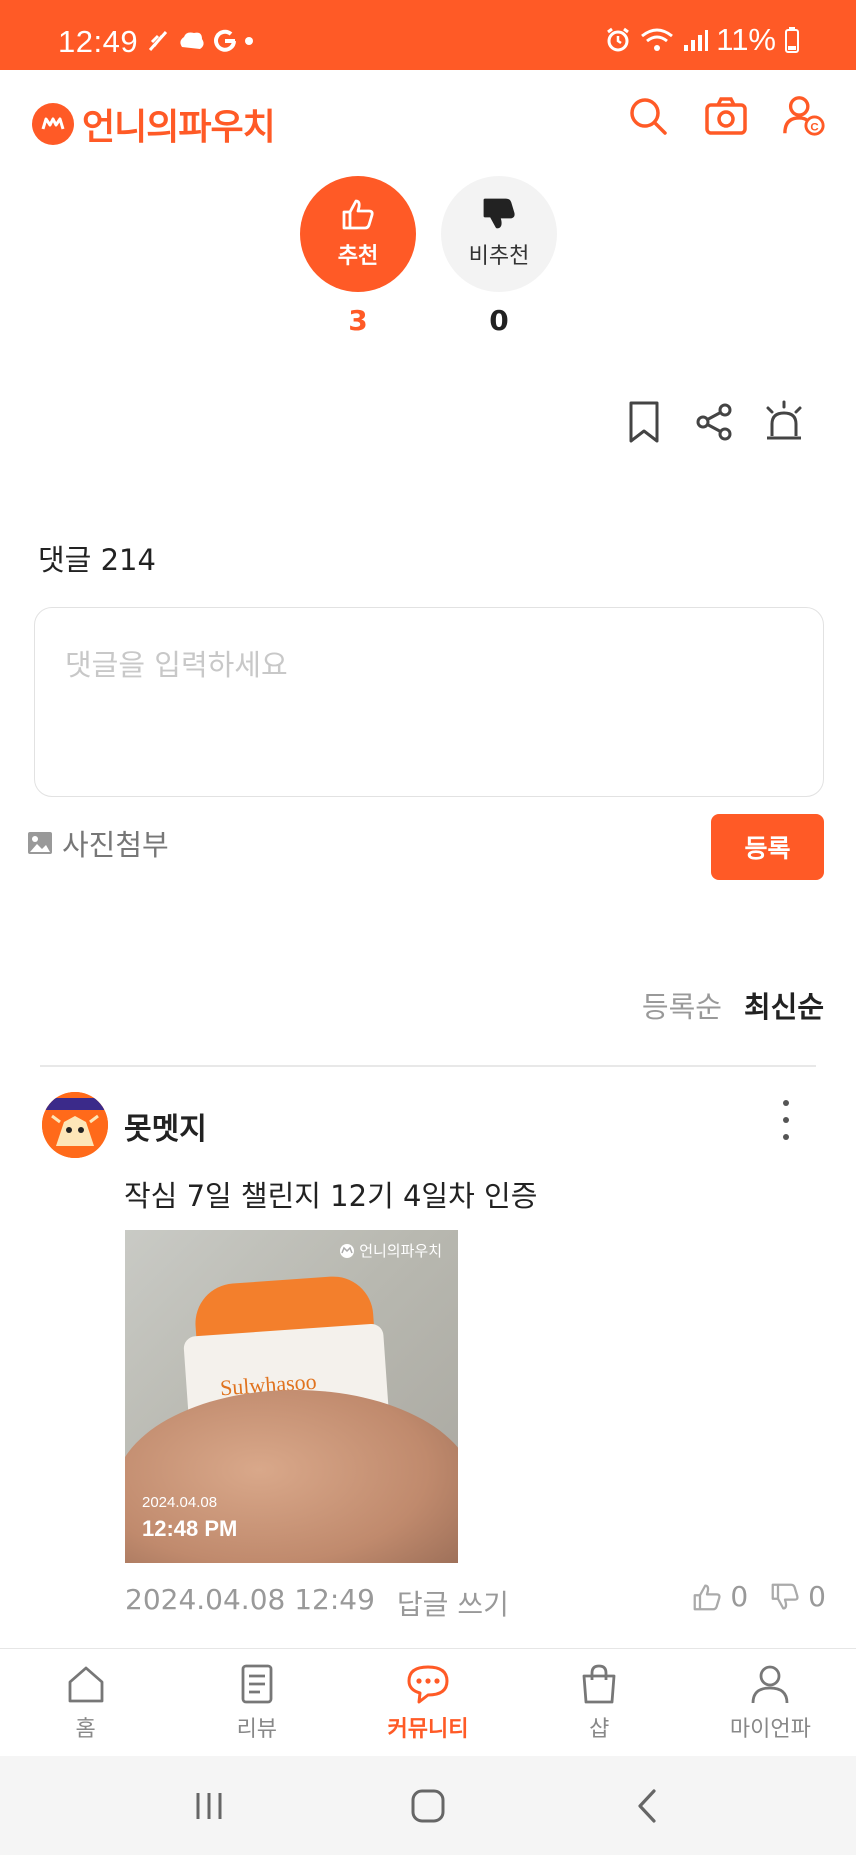 The image size is (856, 1855). I want to click on nav-shop: 샵, so click(599, 1702).